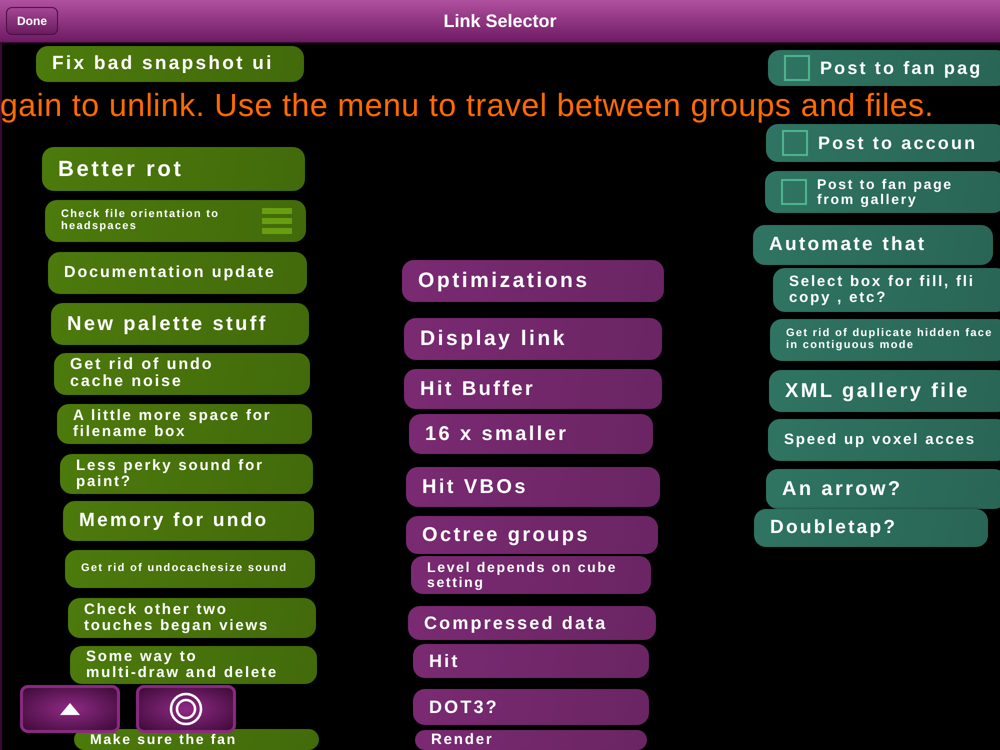 This screenshot has width=1000, height=750. I want to click on task-card: Automate that, so click(873, 245).